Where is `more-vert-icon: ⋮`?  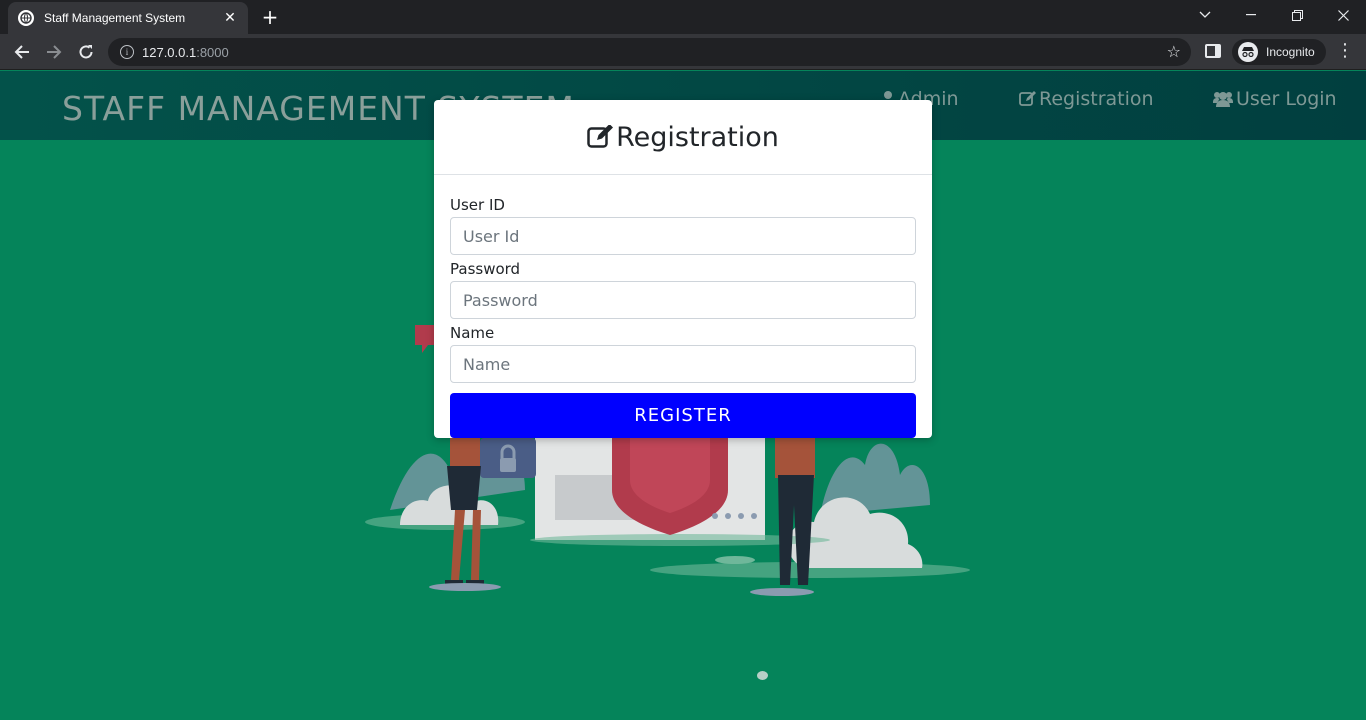
more-vert-icon: ⋮ is located at coordinates (1345, 51).